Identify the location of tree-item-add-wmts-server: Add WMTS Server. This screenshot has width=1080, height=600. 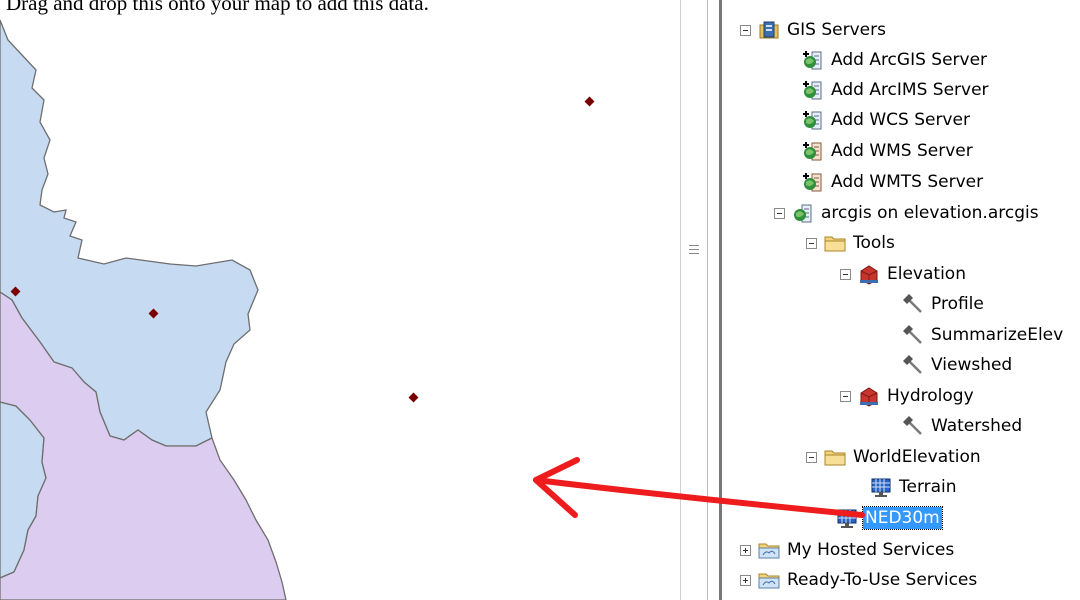
(893, 182).